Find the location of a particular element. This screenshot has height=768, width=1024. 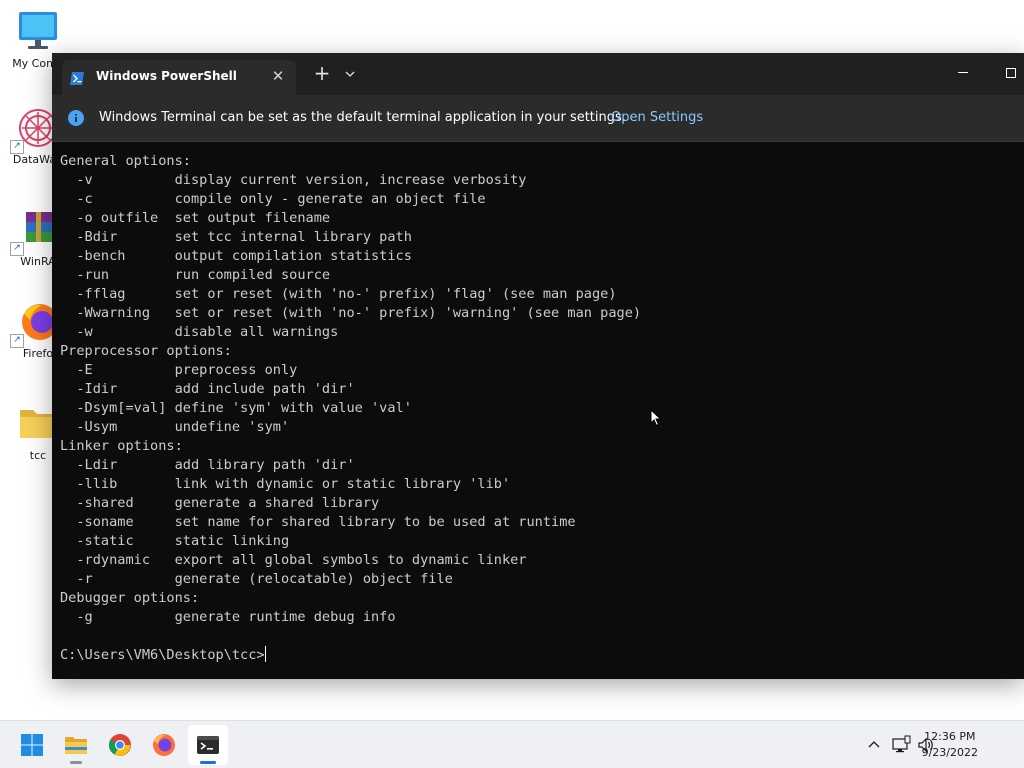

tab-windows-powershell: Windows PowerShell ✕ is located at coordinates (179, 77).